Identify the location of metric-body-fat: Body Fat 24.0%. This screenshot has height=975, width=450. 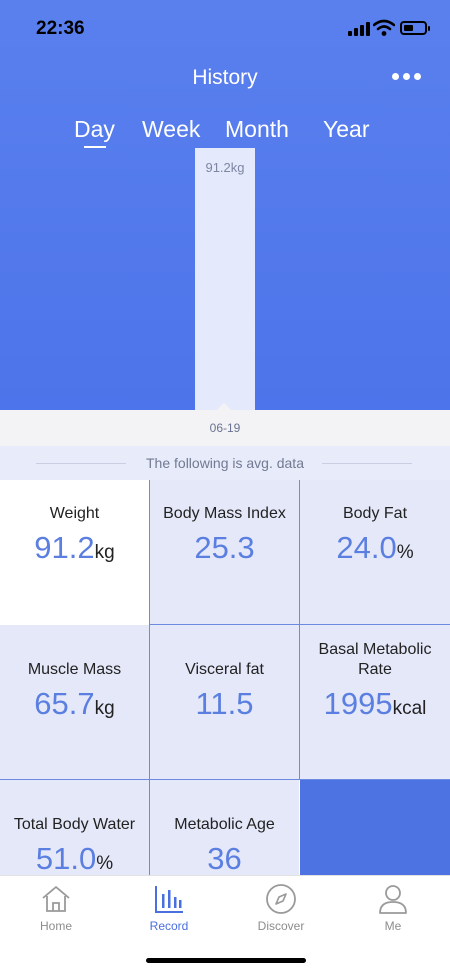
(375, 552).